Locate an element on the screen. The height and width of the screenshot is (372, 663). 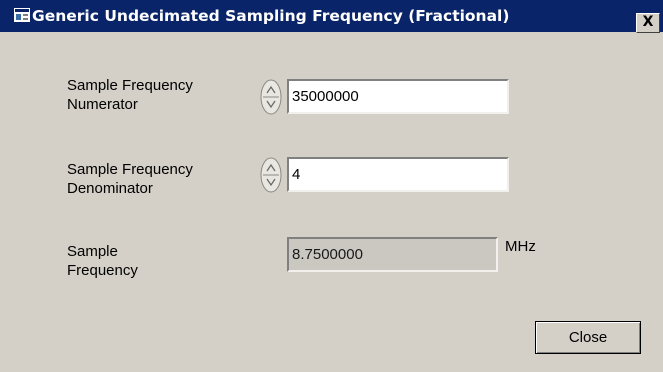
denominator-spinner-icon is located at coordinates (271, 175).